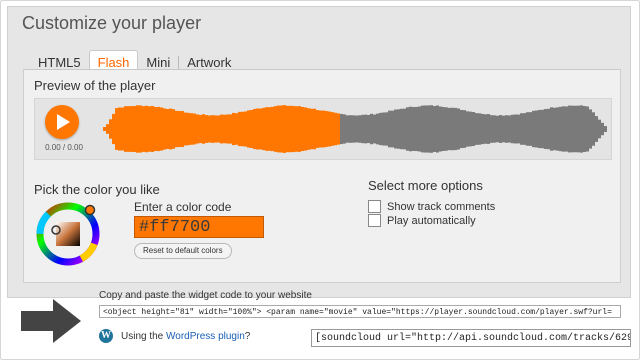 The image size is (640, 360). What do you see at coordinates (374, 220) in the screenshot?
I see `autoplay-checkbox` at bounding box center [374, 220].